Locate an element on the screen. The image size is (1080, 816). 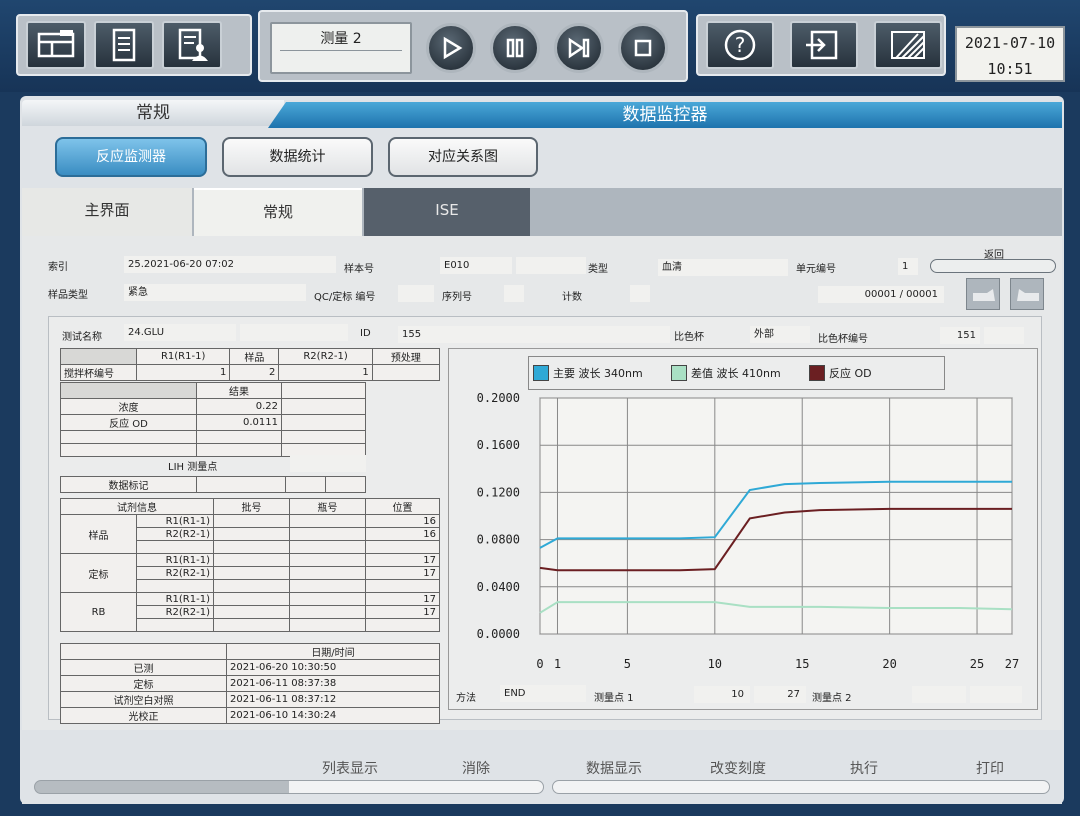
stir-value-row: 搅拌杯编号 1 2 1 is located at coordinates (250, 372).